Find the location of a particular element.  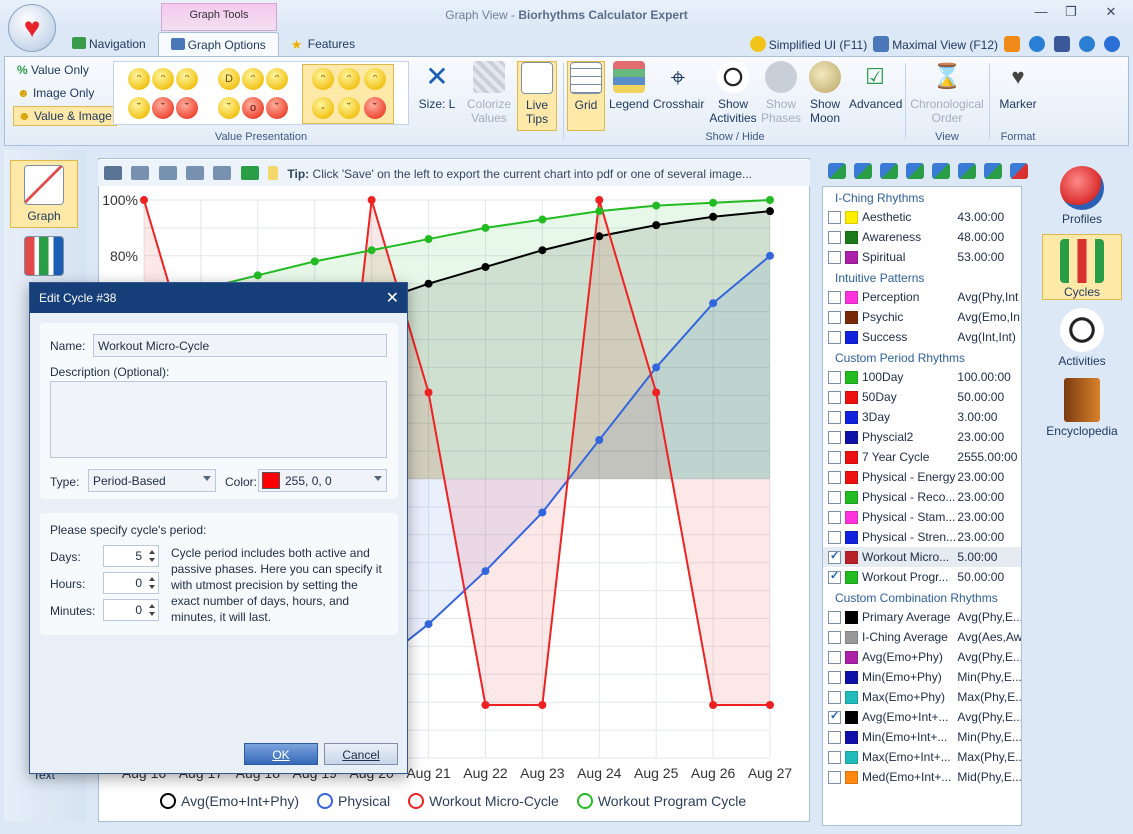

legend-item-avg: Avg(Emo+Int+Phy) is located at coordinates (229, 801).